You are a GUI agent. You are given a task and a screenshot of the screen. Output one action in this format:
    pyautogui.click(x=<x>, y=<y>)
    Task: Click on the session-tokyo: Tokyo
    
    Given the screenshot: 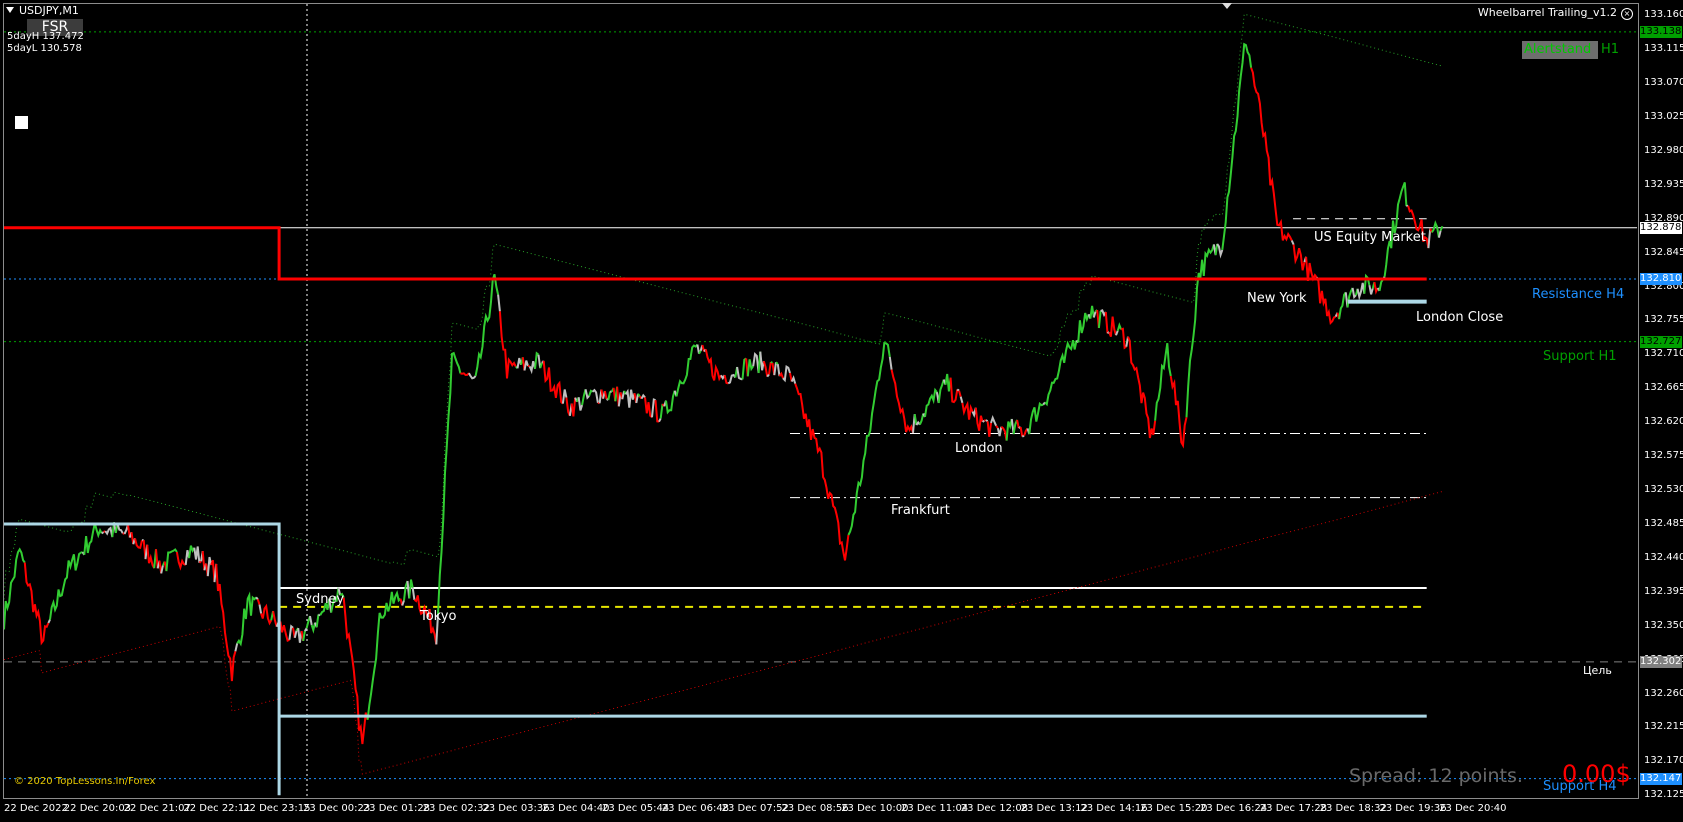 What is the action you would take?
    pyautogui.click(x=438, y=616)
    